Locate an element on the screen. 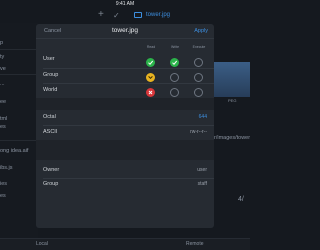 The height and width of the screenshot is (250, 320). octal-label: Octal is located at coordinates (49, 117).